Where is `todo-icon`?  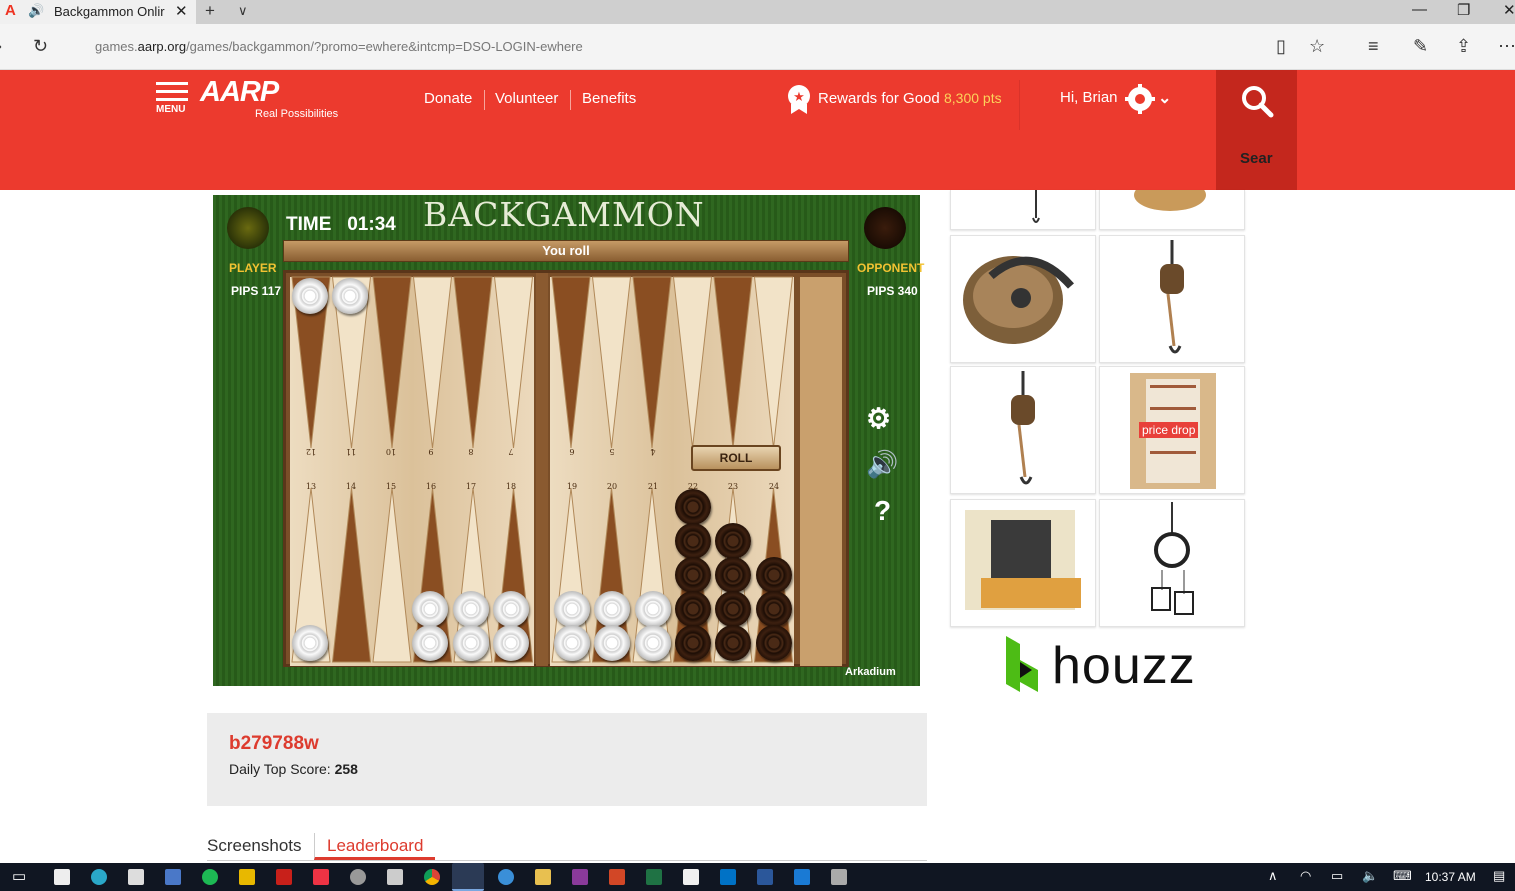 todo-icon is located at coordinates (691, 877).